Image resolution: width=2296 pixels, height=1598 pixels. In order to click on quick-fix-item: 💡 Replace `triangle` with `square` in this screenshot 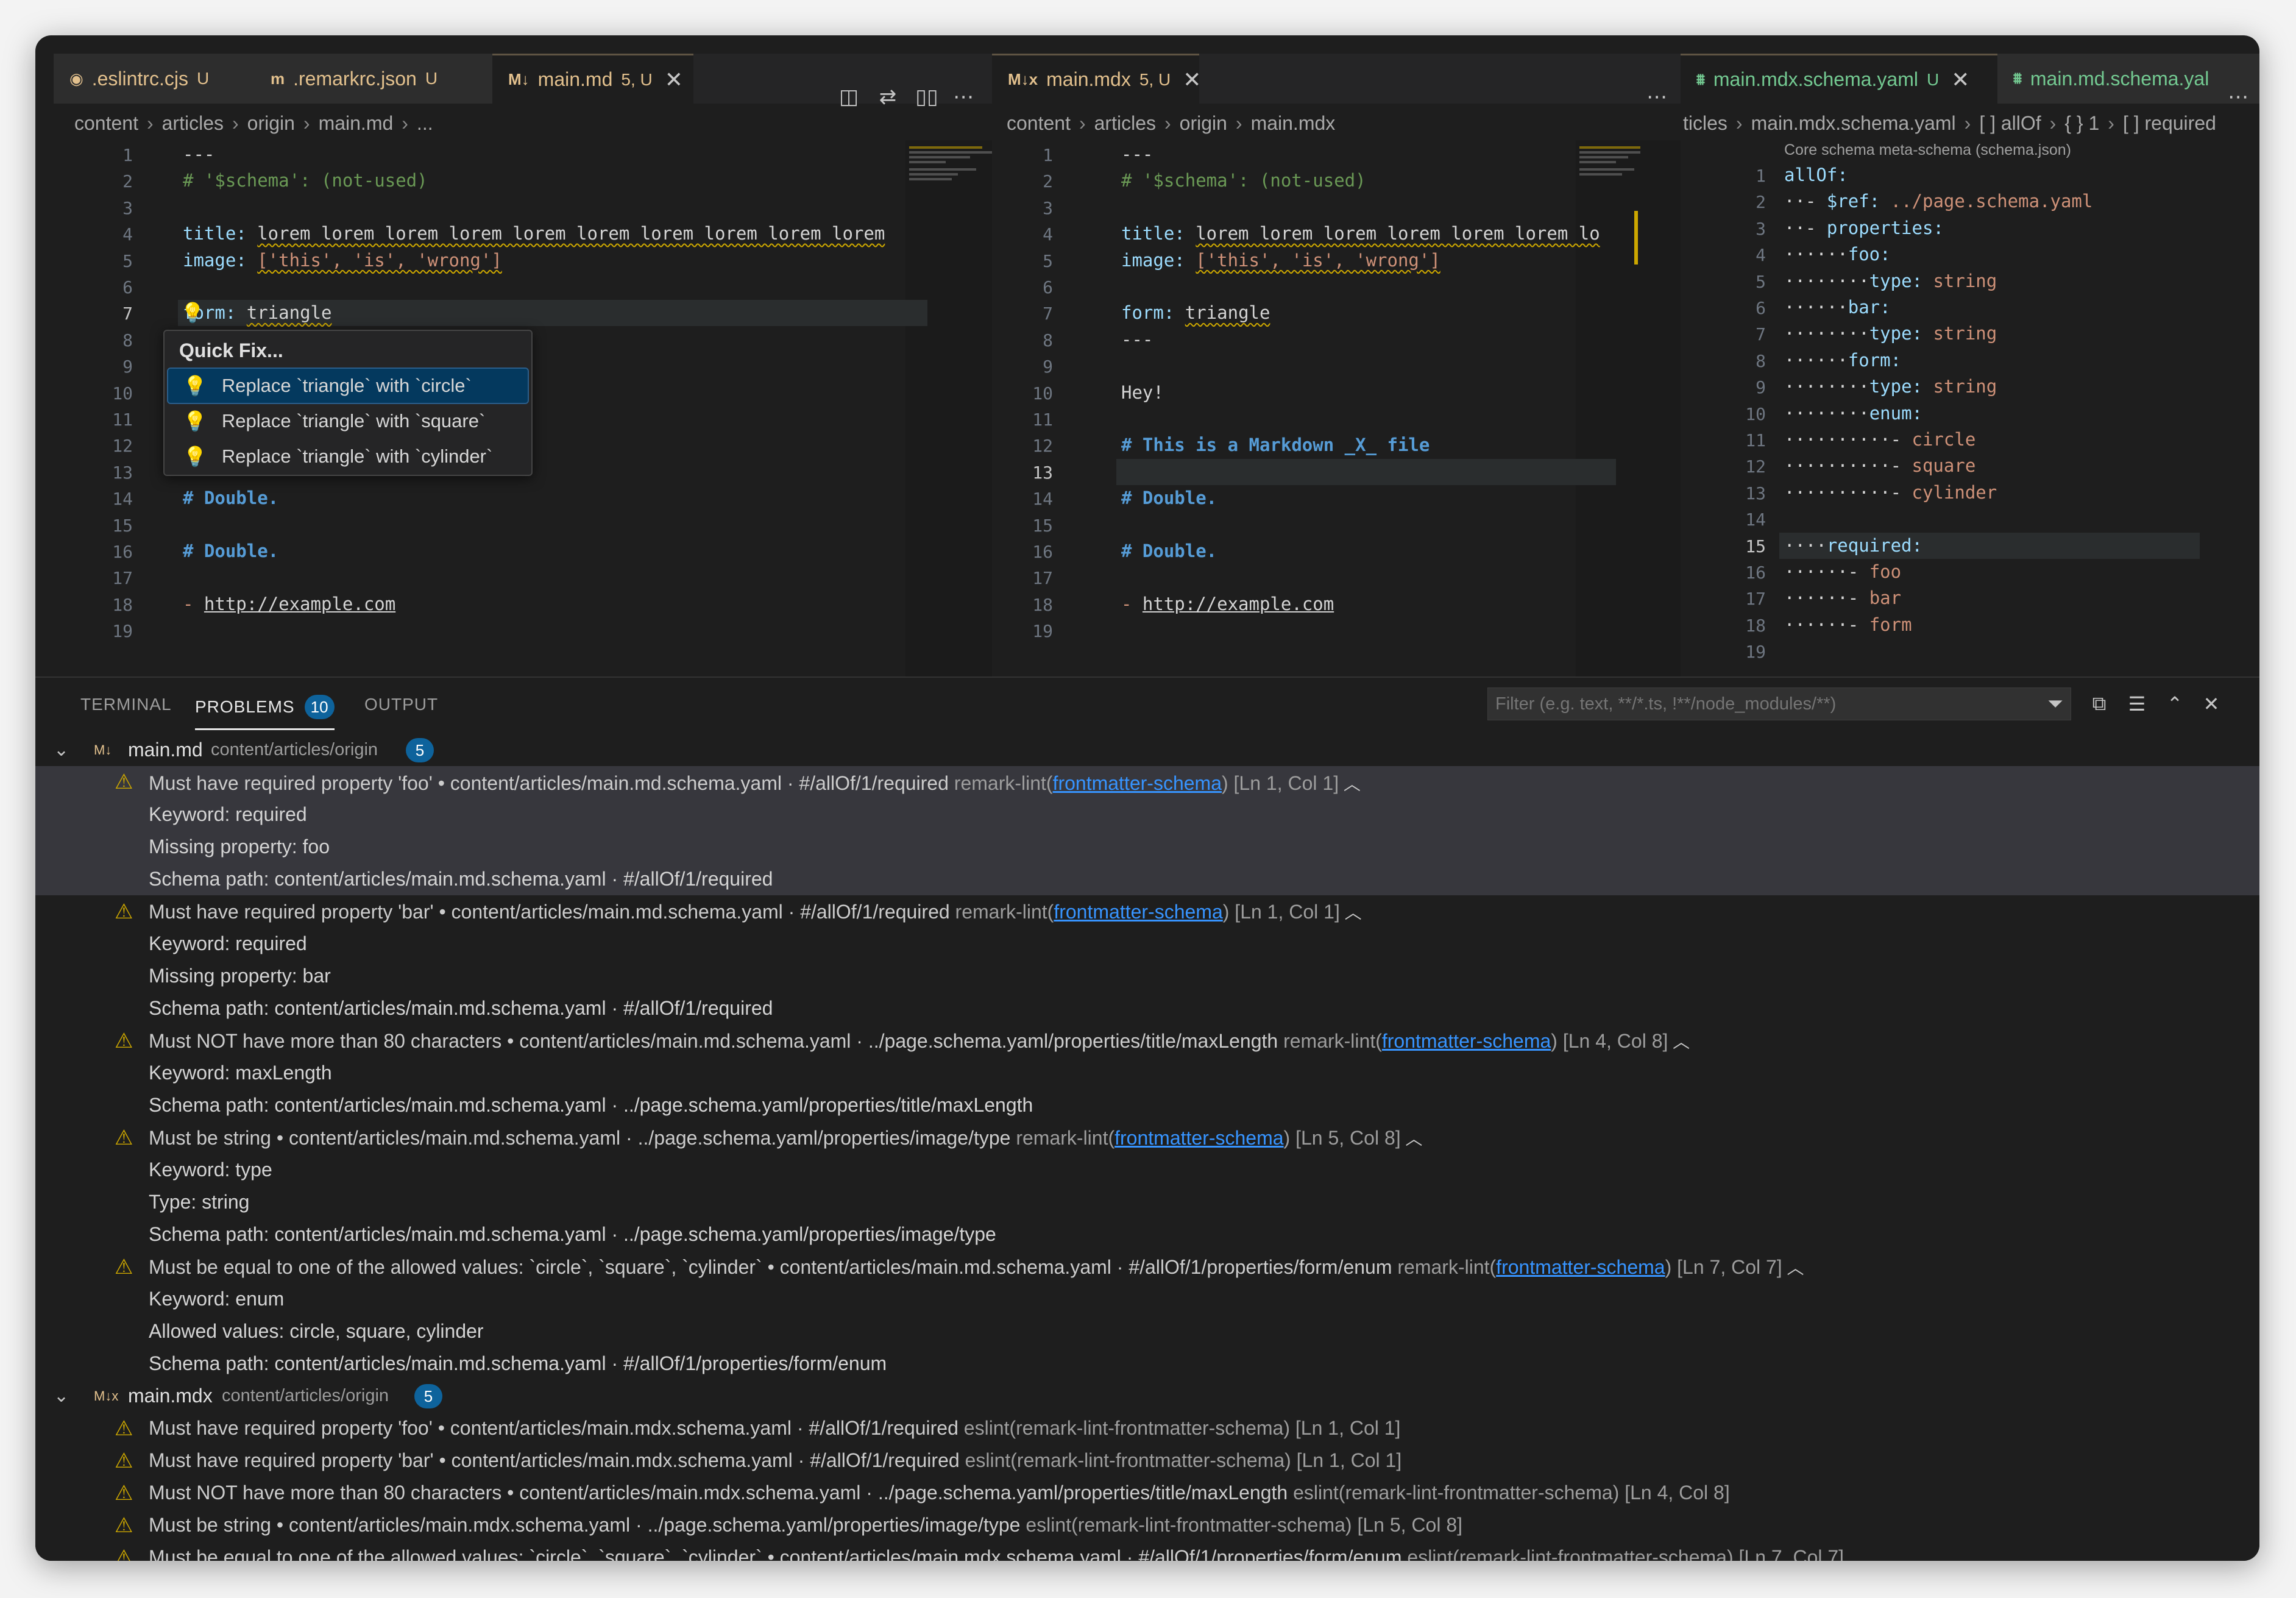, I will do `click(348, 421)`.